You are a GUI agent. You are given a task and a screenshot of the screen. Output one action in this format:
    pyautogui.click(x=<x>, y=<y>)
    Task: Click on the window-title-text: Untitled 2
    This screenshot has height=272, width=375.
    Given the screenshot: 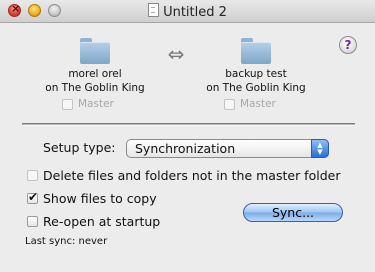 What is the action you would take?
    pyautogui.click(x=195, y=12)
    